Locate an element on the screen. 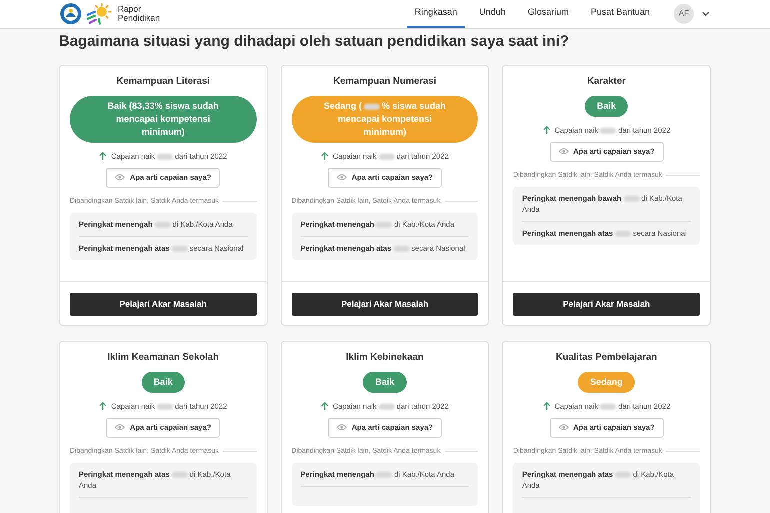  card-title: Kemampuan Literasi is located at coordinates (163, 82).